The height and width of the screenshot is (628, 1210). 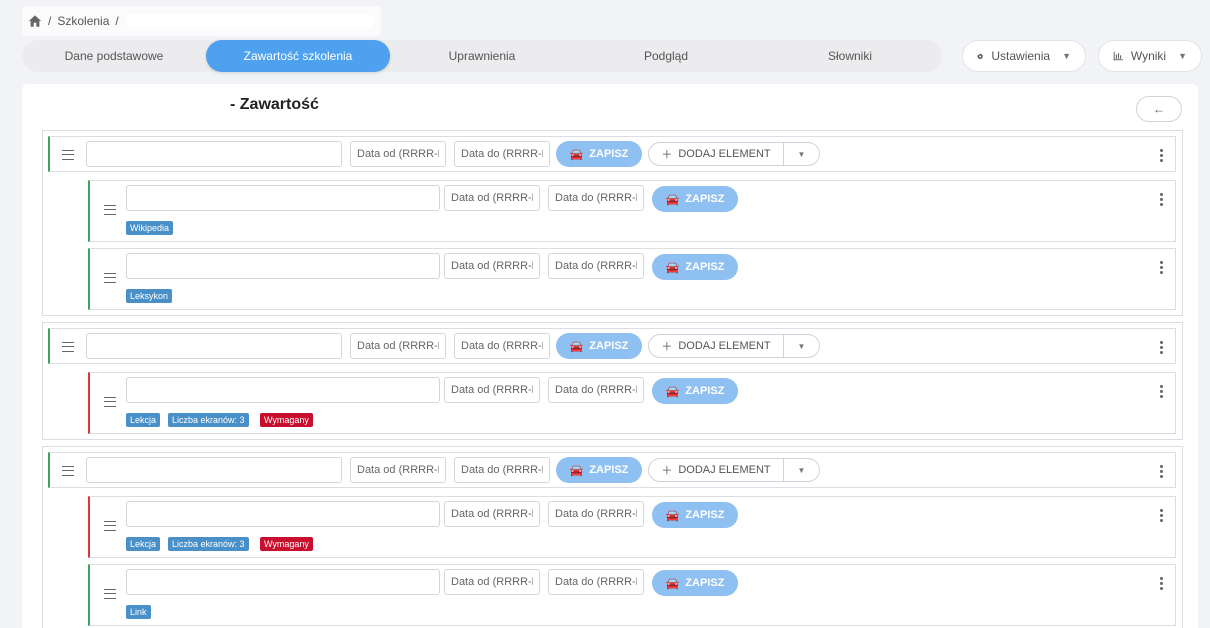 What do you see at coordinates (249, 21) in the screenshot?
I see `breadcrumb-item-current` at bounding box center [249, 21].